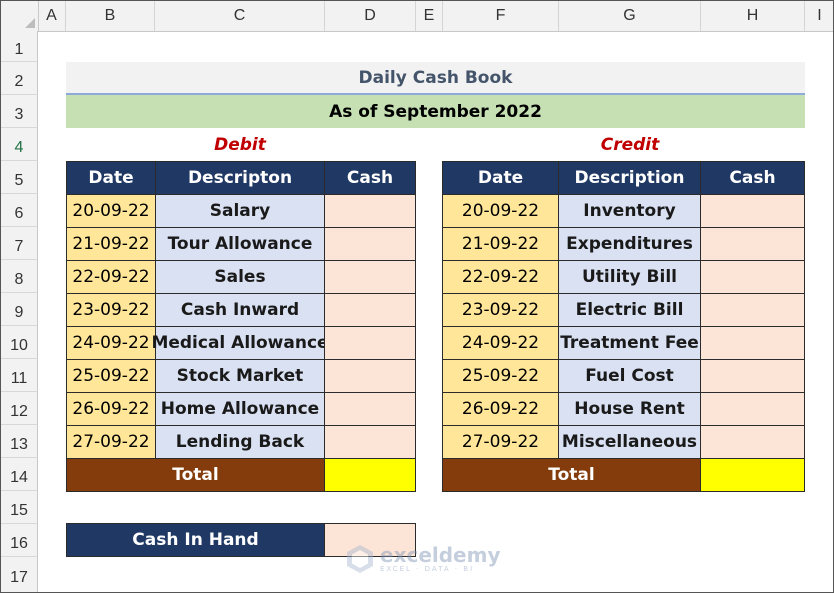 Image resolution: width=834 pixels, height=593 pixels. I want to click on column-header-d: D, so click(370, 16).